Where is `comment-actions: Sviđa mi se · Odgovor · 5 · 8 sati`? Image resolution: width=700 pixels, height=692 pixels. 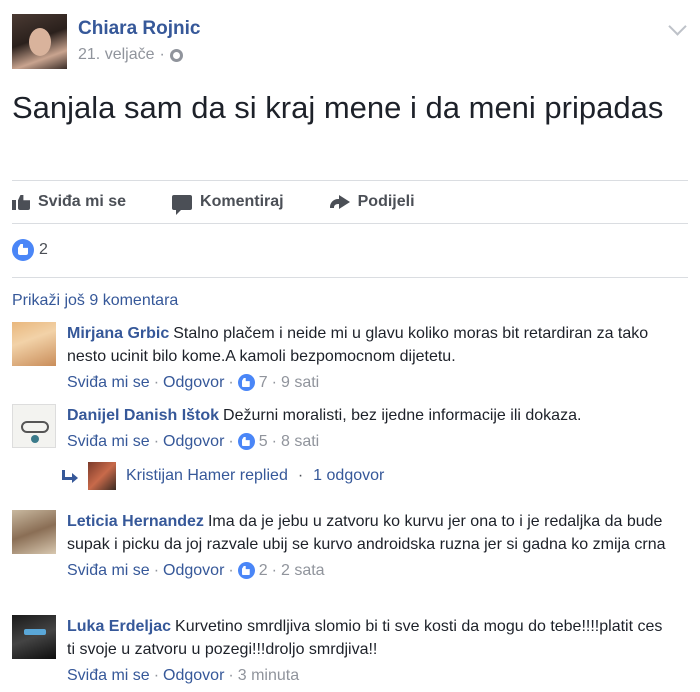 comment-actions: Sviđa mi se · Odgovor · 5 · 8 sati is located at coordinates (367, 441).